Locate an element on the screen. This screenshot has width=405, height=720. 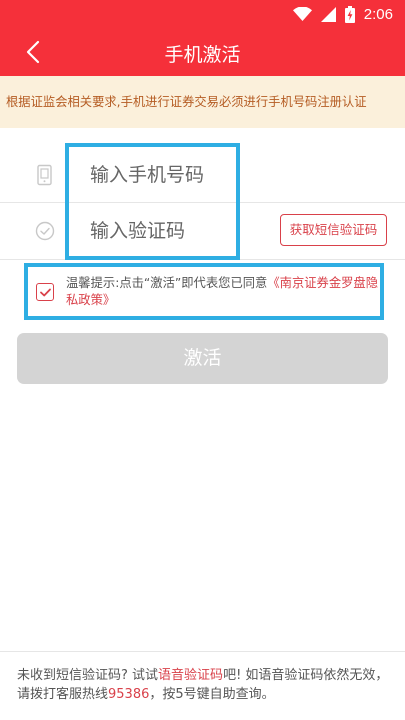
status-time: 2:06 is located at coordinates (378, 14).